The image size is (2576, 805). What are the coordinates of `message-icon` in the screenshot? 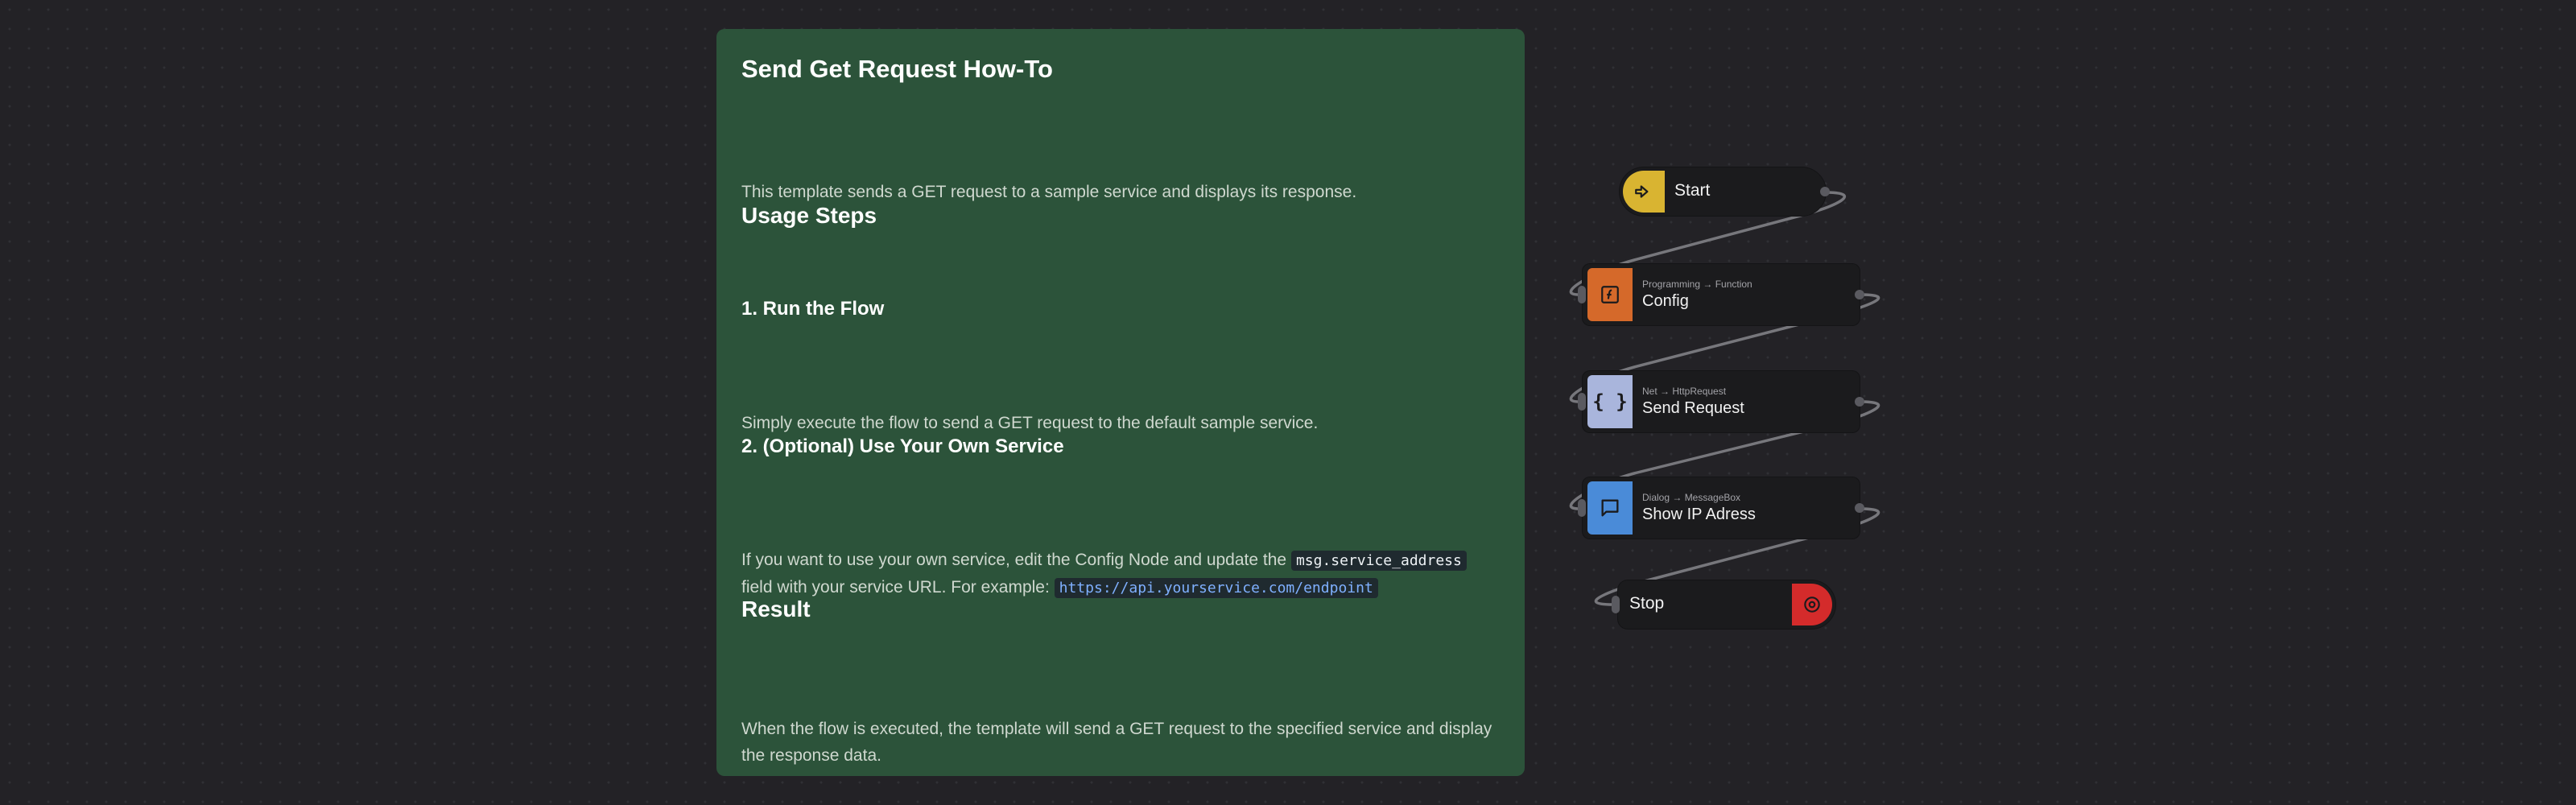 It's located at (1610, 508).